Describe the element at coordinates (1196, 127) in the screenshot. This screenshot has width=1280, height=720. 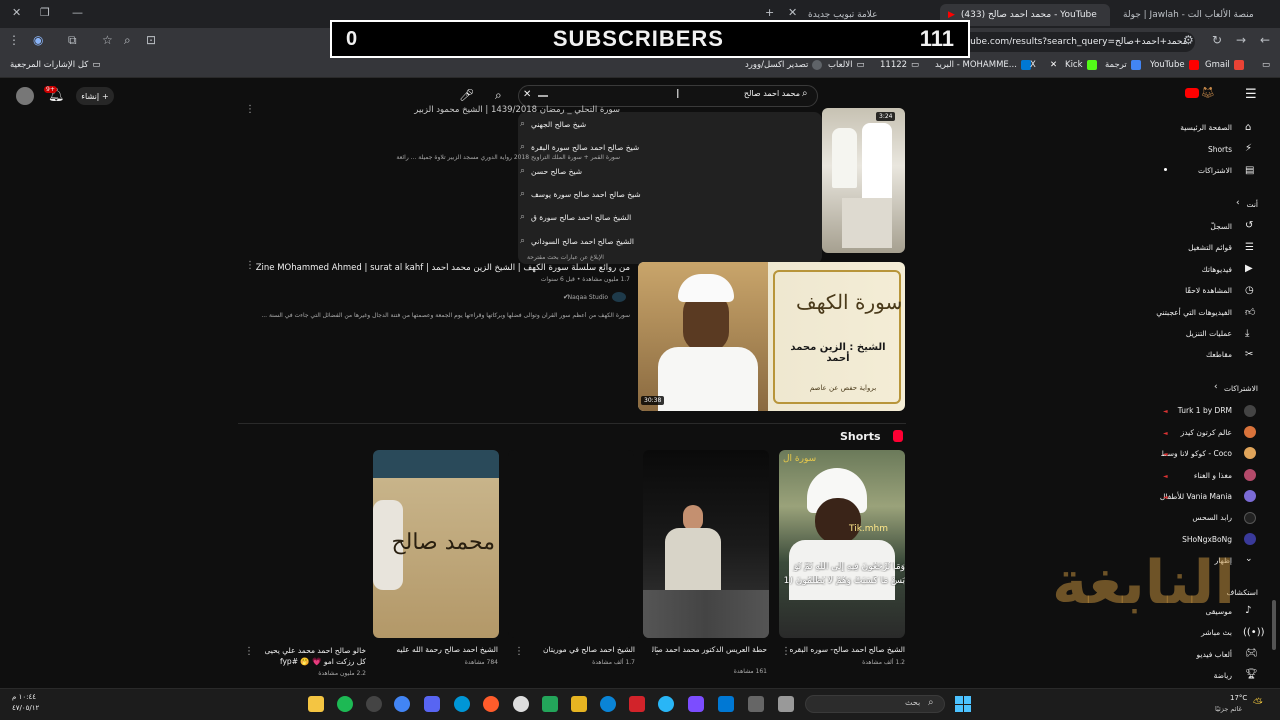
I see `sidebar-item-home: الصفحة الرئيسية` at that location.